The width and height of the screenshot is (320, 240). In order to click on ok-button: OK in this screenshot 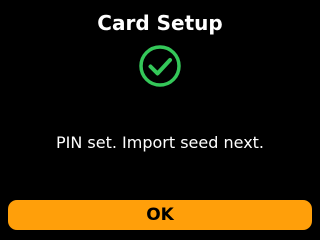, I will do `click(160, 215)`.